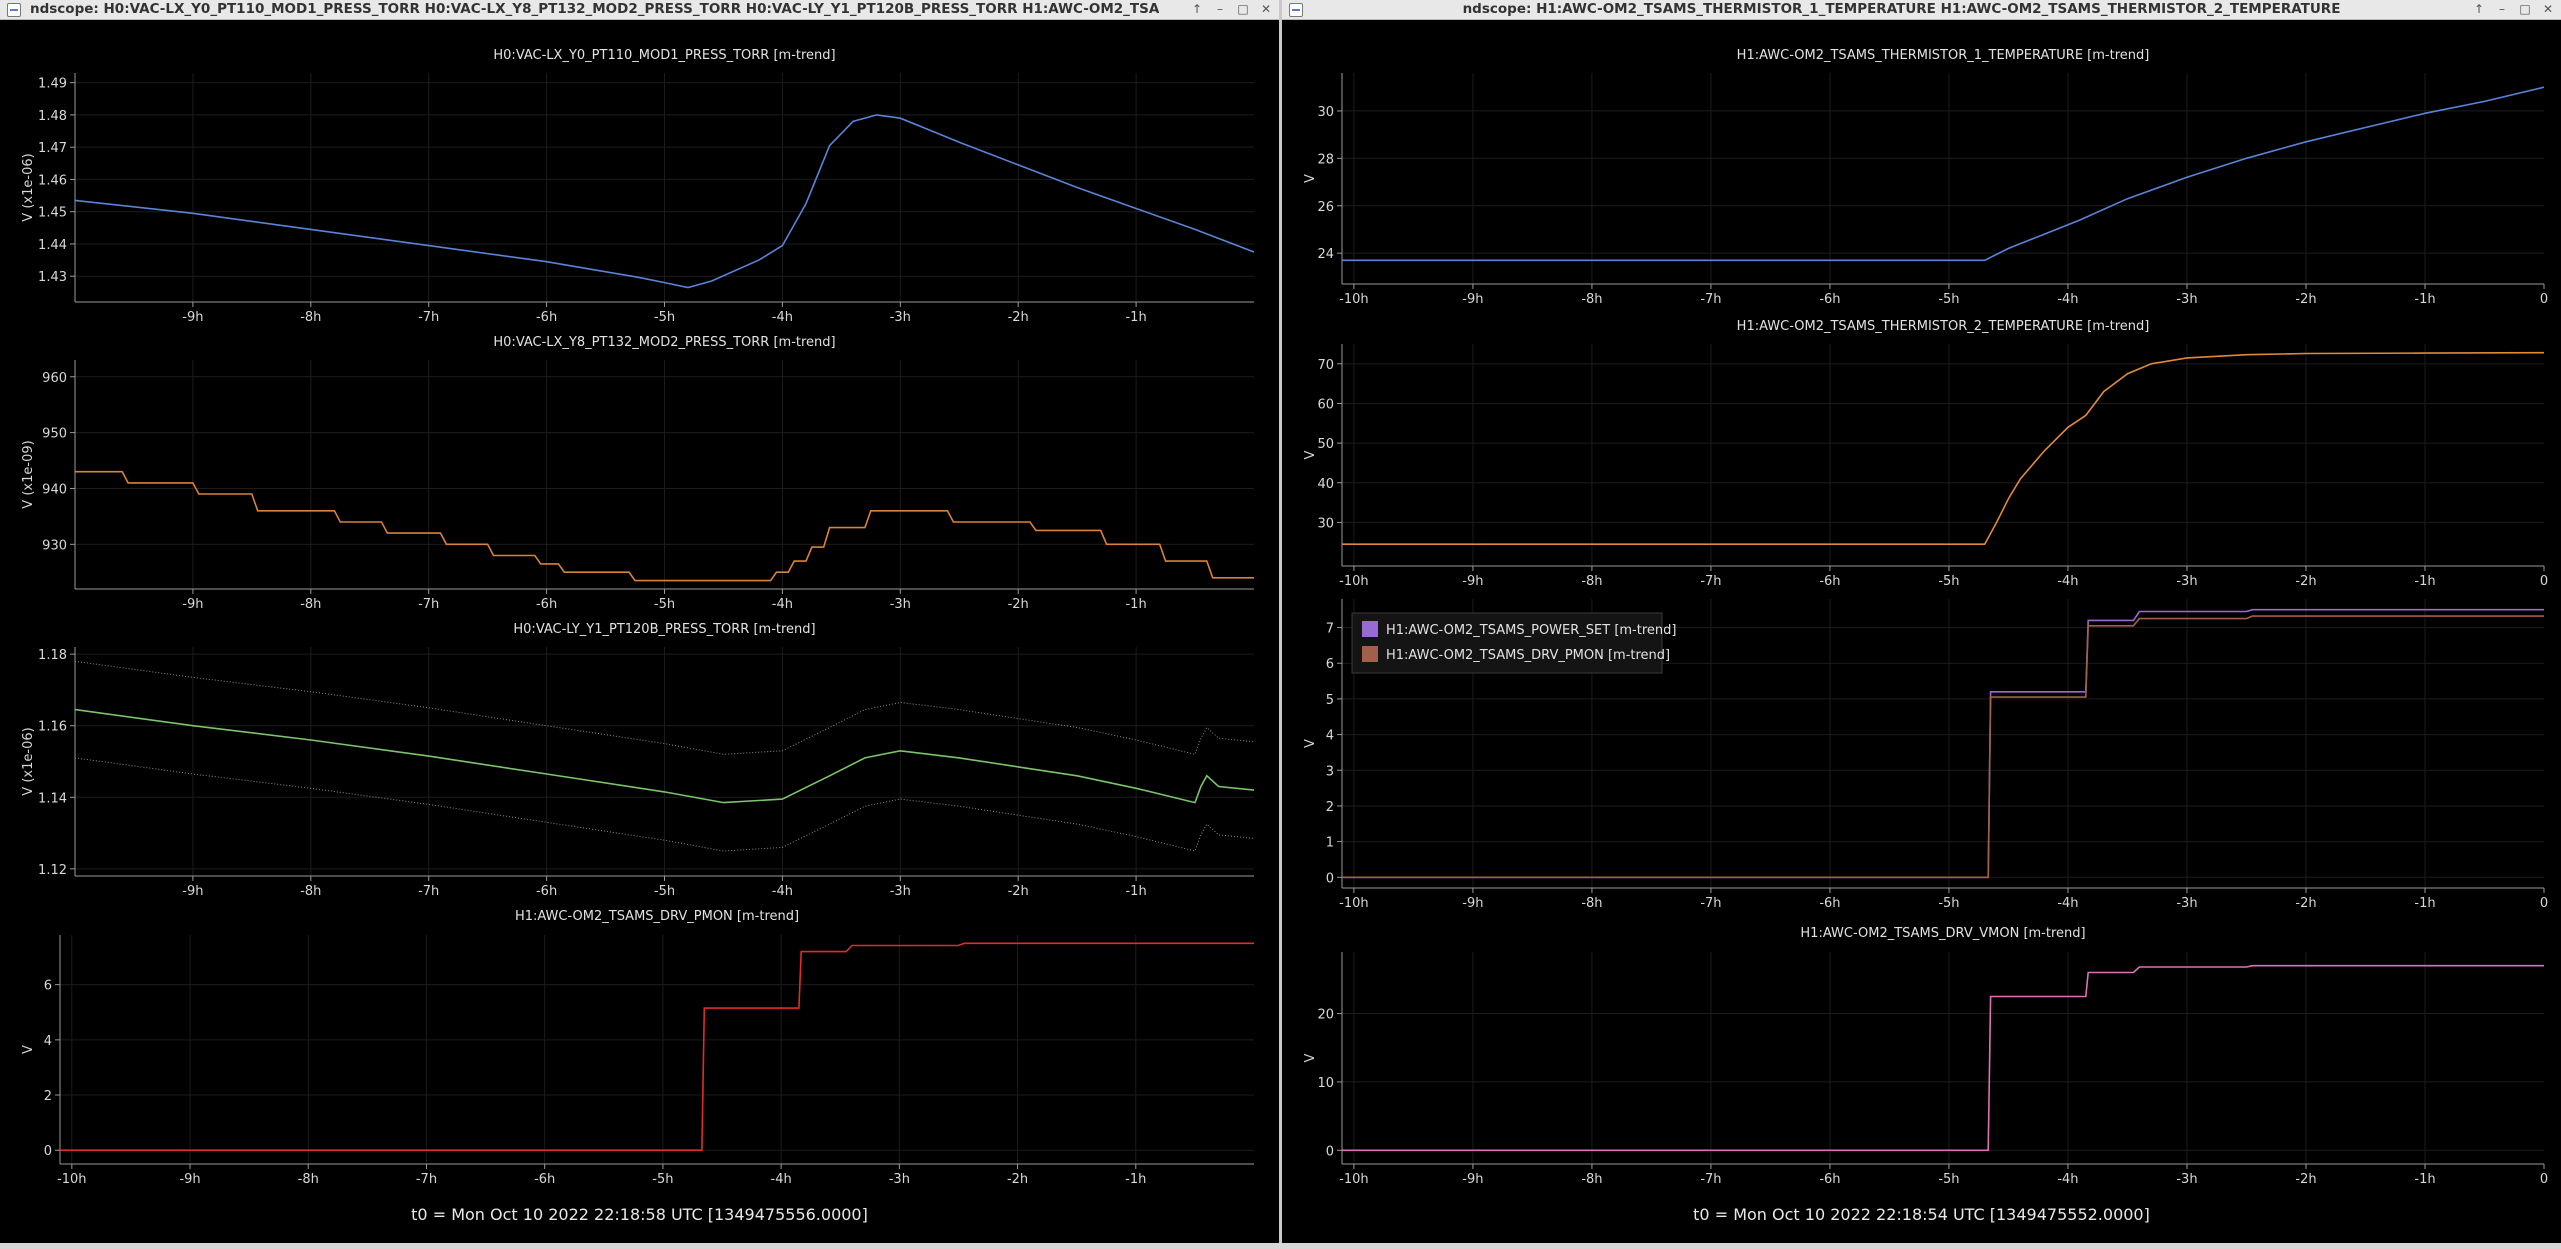 This screenshot has width=2561, height=1249. I want to click on y-tick-label: 1.48, so click(52, 116).